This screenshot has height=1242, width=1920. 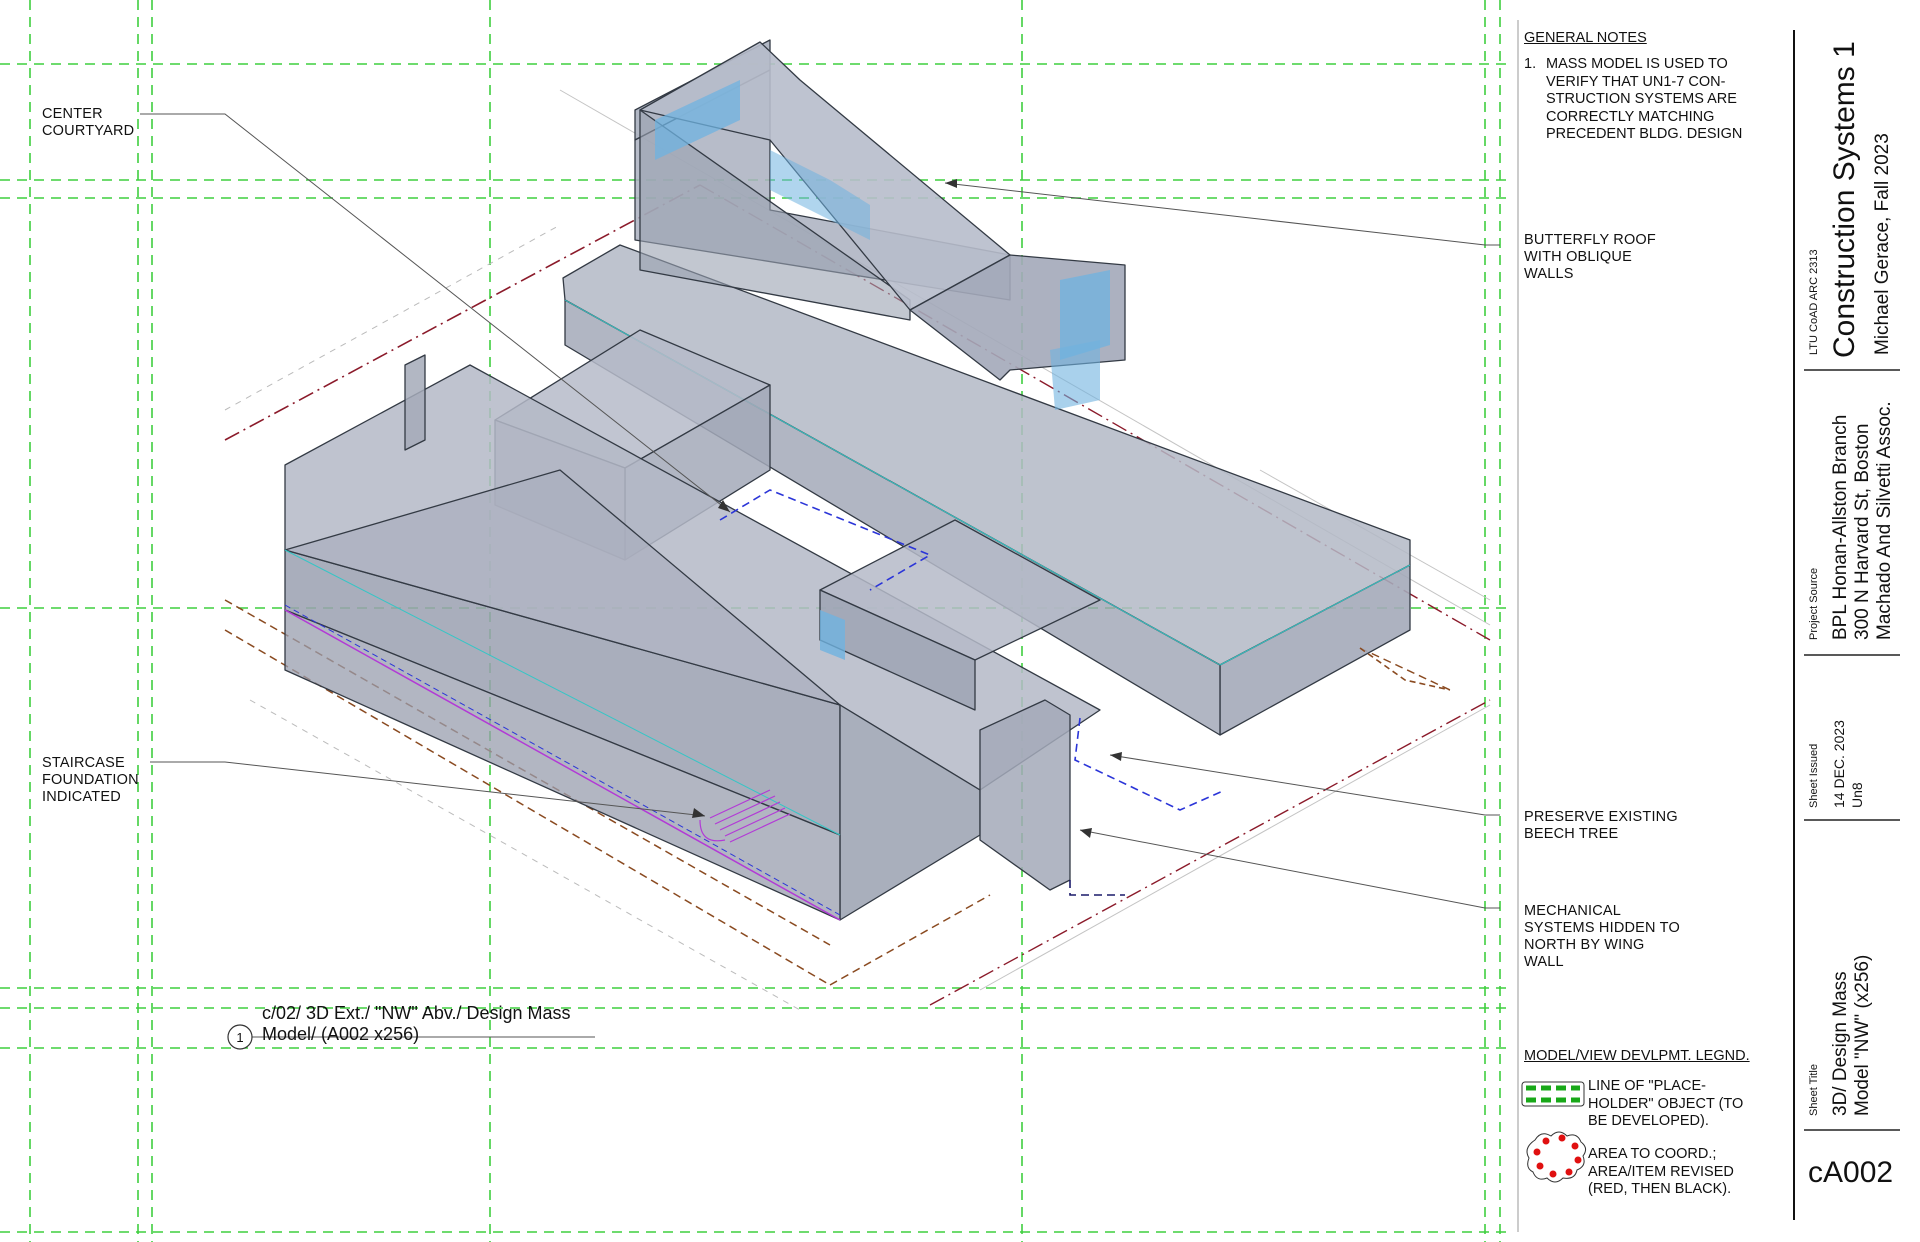 I want to click on sheet-title-label: Sheet Title, so click(x=1814, y=1090).